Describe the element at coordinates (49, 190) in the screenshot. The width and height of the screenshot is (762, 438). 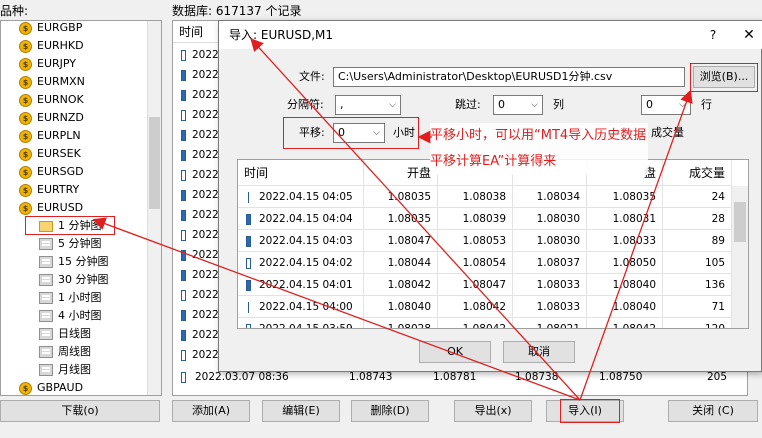
I see `tree-item-eurtry: $ EURTRY` at that location.